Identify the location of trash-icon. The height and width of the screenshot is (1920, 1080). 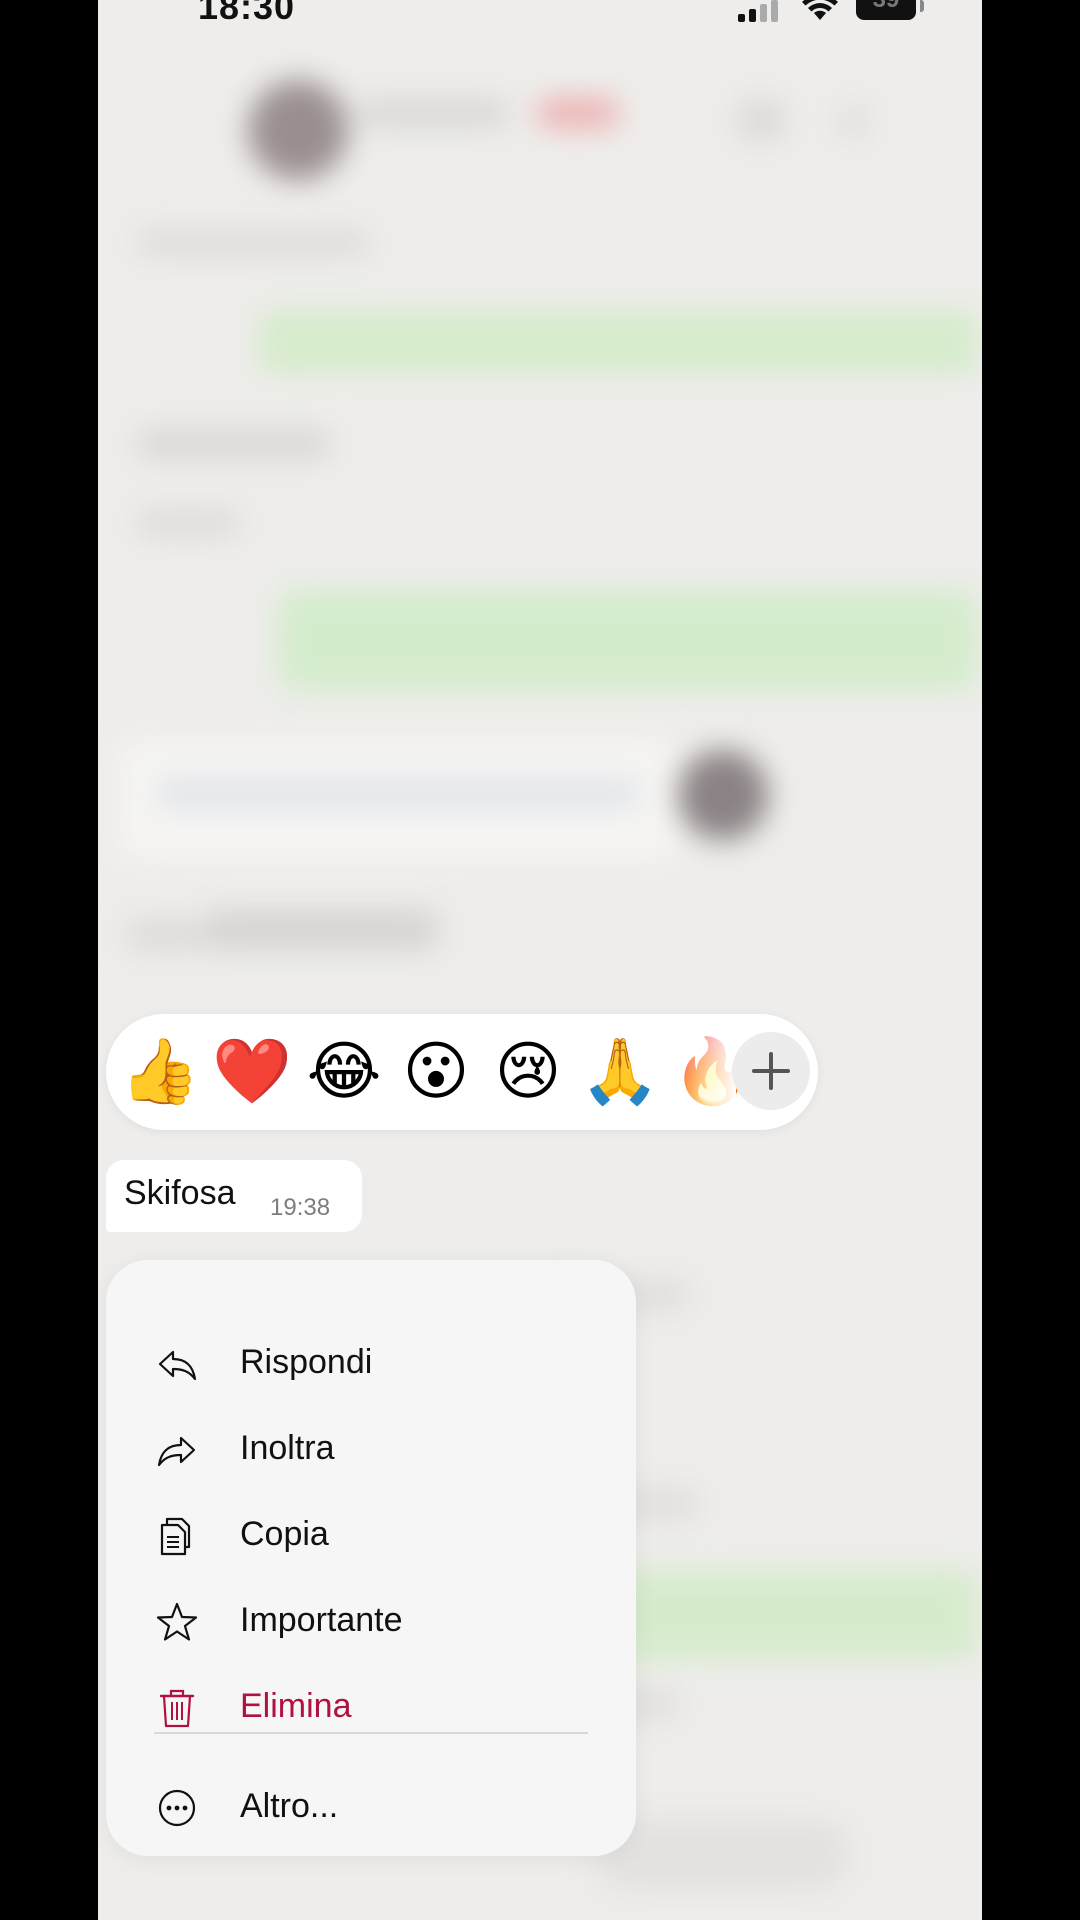
(177, 1708).